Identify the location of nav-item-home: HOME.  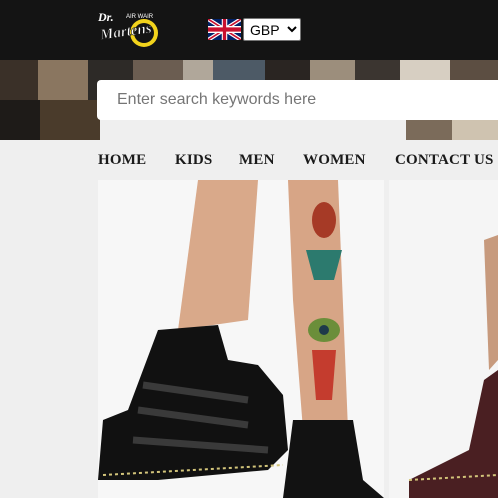
(122, 160).